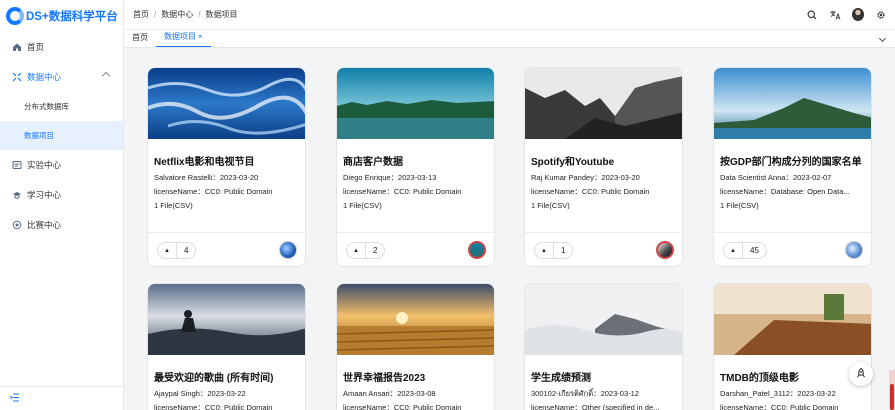  Describe the element at coordinates (778, 393) in the screenshot. I see `card-author: Darshan_Patel_3112：2023-03-22` at that location.